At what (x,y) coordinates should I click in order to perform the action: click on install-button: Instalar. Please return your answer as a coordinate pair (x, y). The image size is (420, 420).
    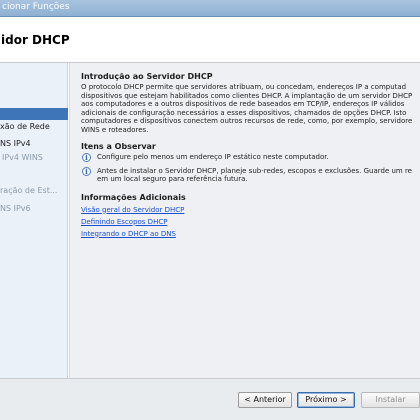
    Looking at the image, I should click on (390, 400).